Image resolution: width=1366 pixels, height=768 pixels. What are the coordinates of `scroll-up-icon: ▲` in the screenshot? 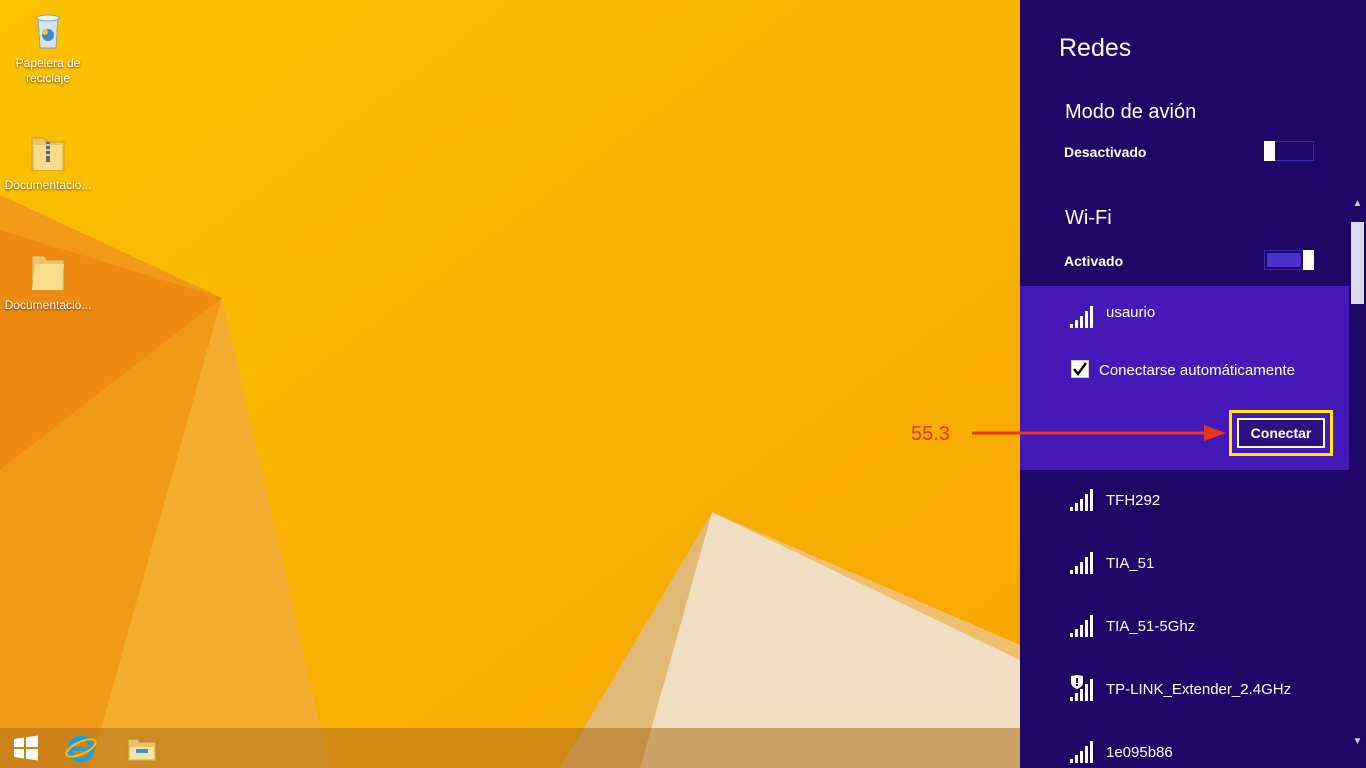 It's located at (1357, 205).